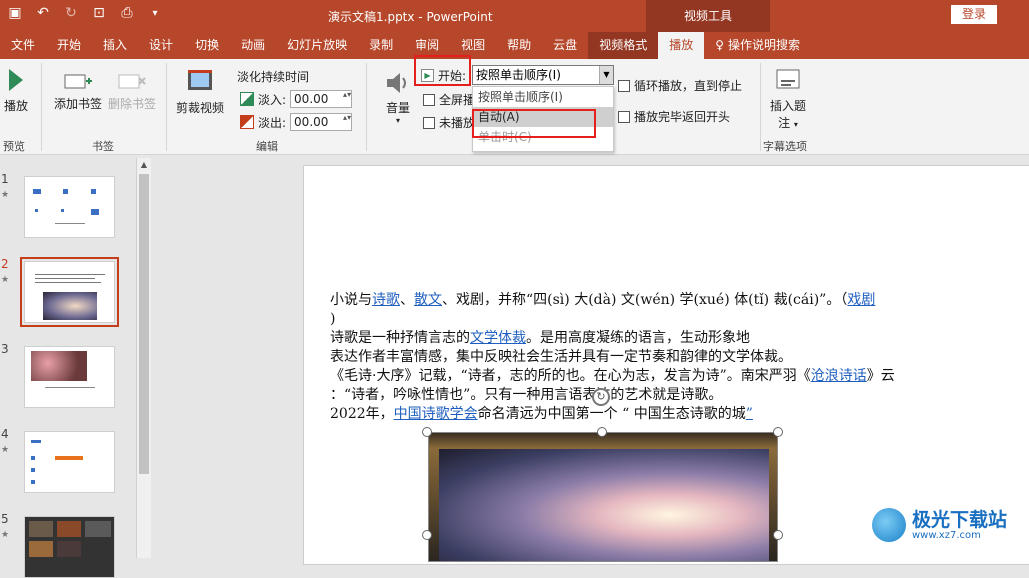 The image size is (1029, 578). Describe the element at coordinates (71, 13) in the screenshot. I see `redo-icon: ↻` at that location.